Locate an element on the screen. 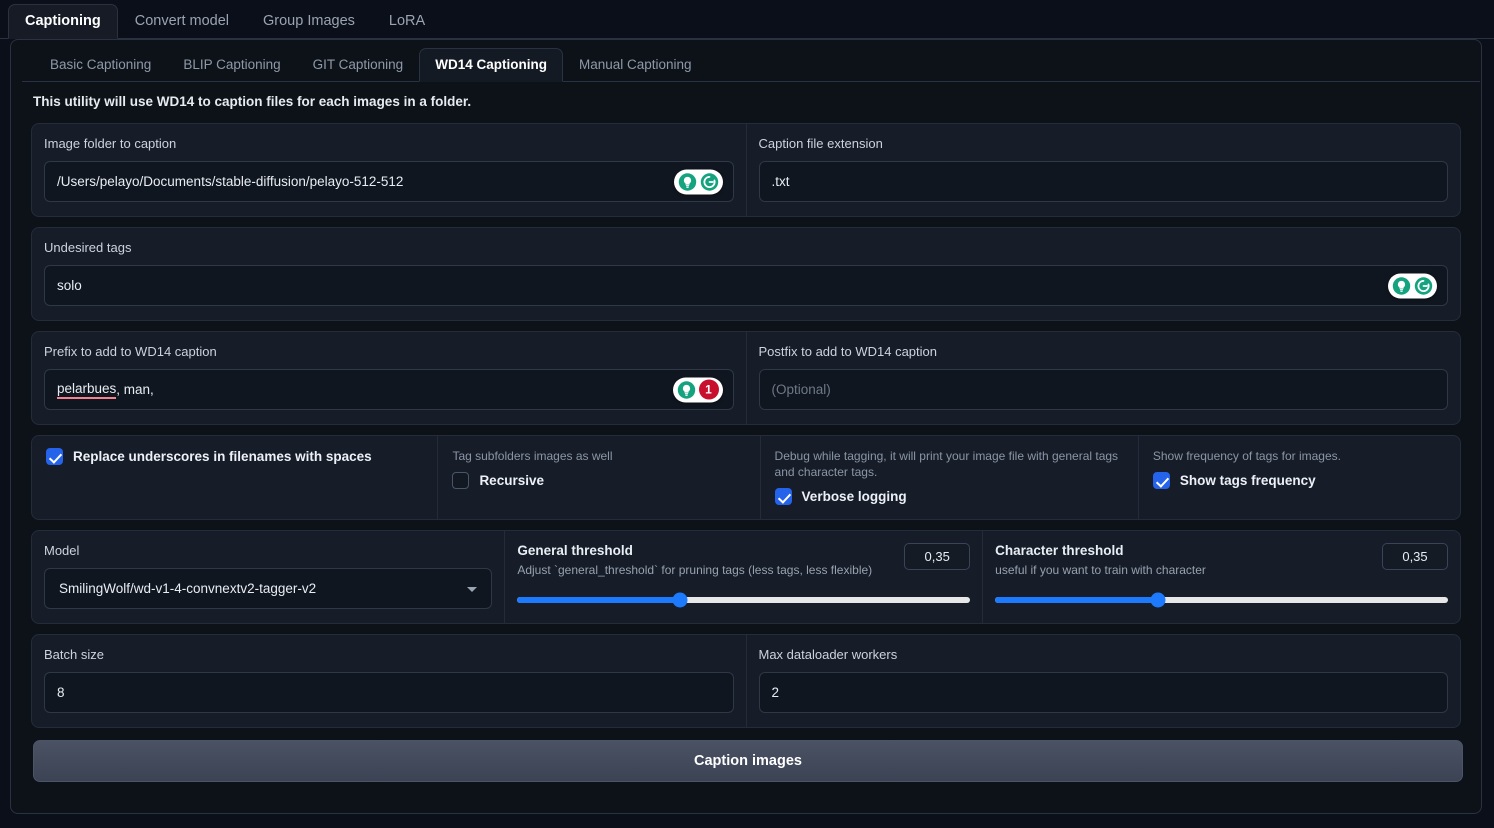 The width and height of the screenshot is (1494, 828). postfix-label: Postfix to add to WD14 caption is located at coordinates (847, 351).